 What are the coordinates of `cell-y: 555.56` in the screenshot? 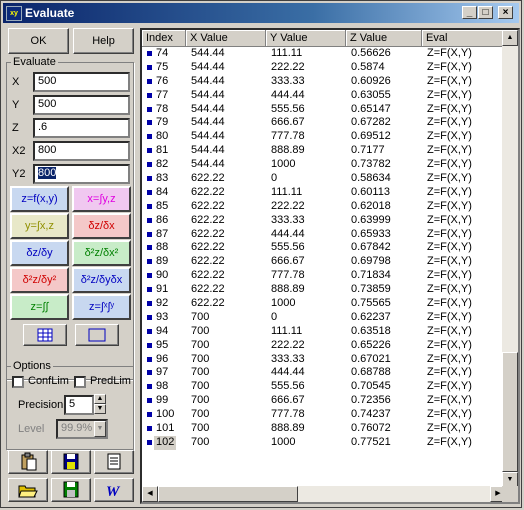 It's located at (288, 108).